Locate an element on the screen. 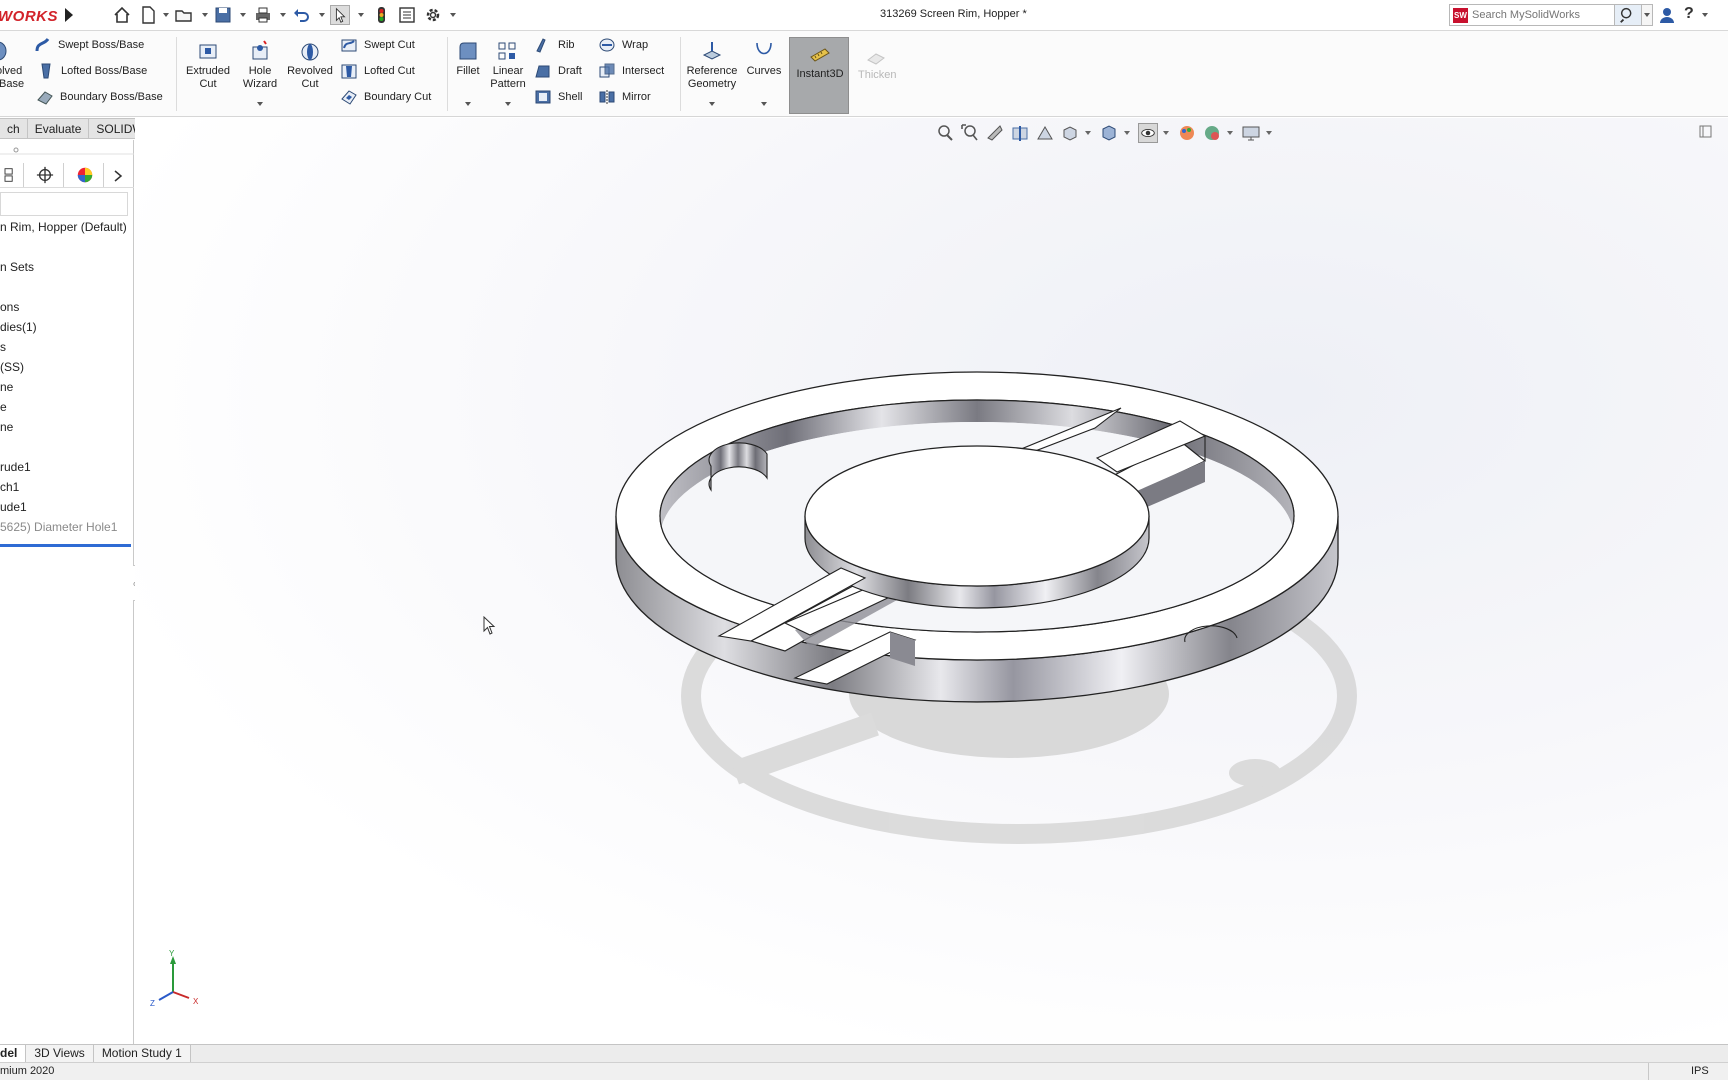  lofted-boss-label: Lofted Boss/Base is located at coordinates (104, 71).